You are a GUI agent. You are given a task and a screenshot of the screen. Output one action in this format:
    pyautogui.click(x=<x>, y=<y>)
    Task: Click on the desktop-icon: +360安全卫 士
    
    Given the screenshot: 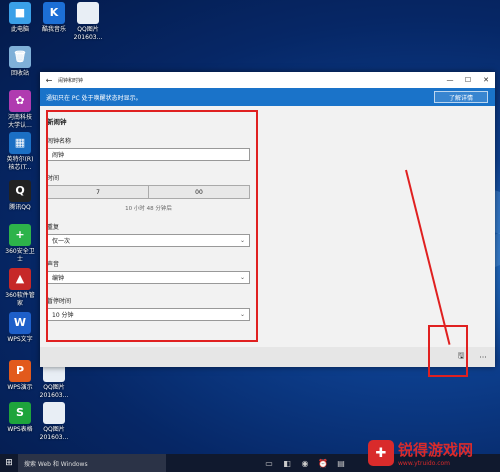 What is the action you would take?
    pyautogui.click(x=20, y=244)
    